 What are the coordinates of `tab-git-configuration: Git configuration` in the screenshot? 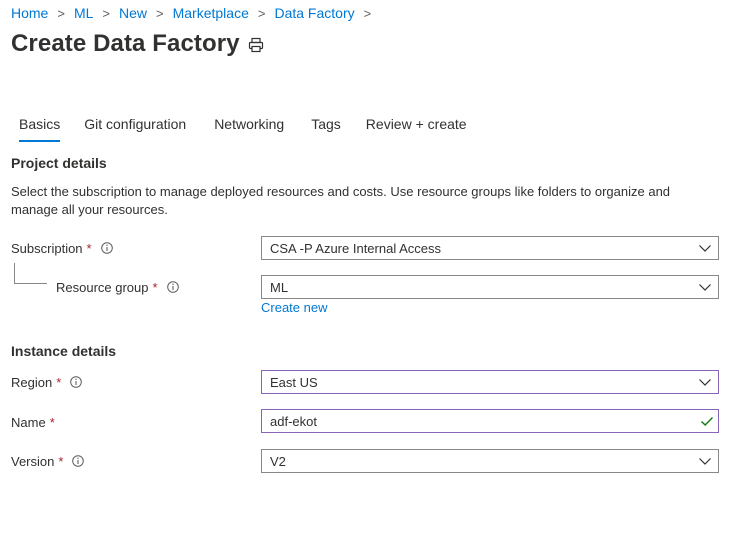 It's located at (135, 128).